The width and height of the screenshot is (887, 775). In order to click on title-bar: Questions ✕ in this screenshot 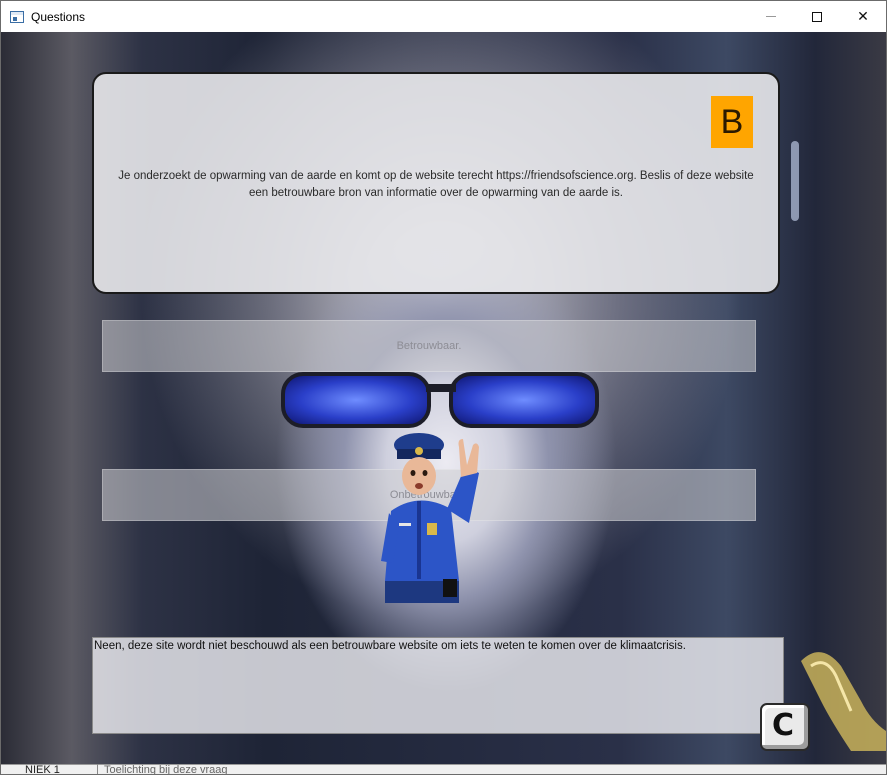, I will do `click(443, 16)`.